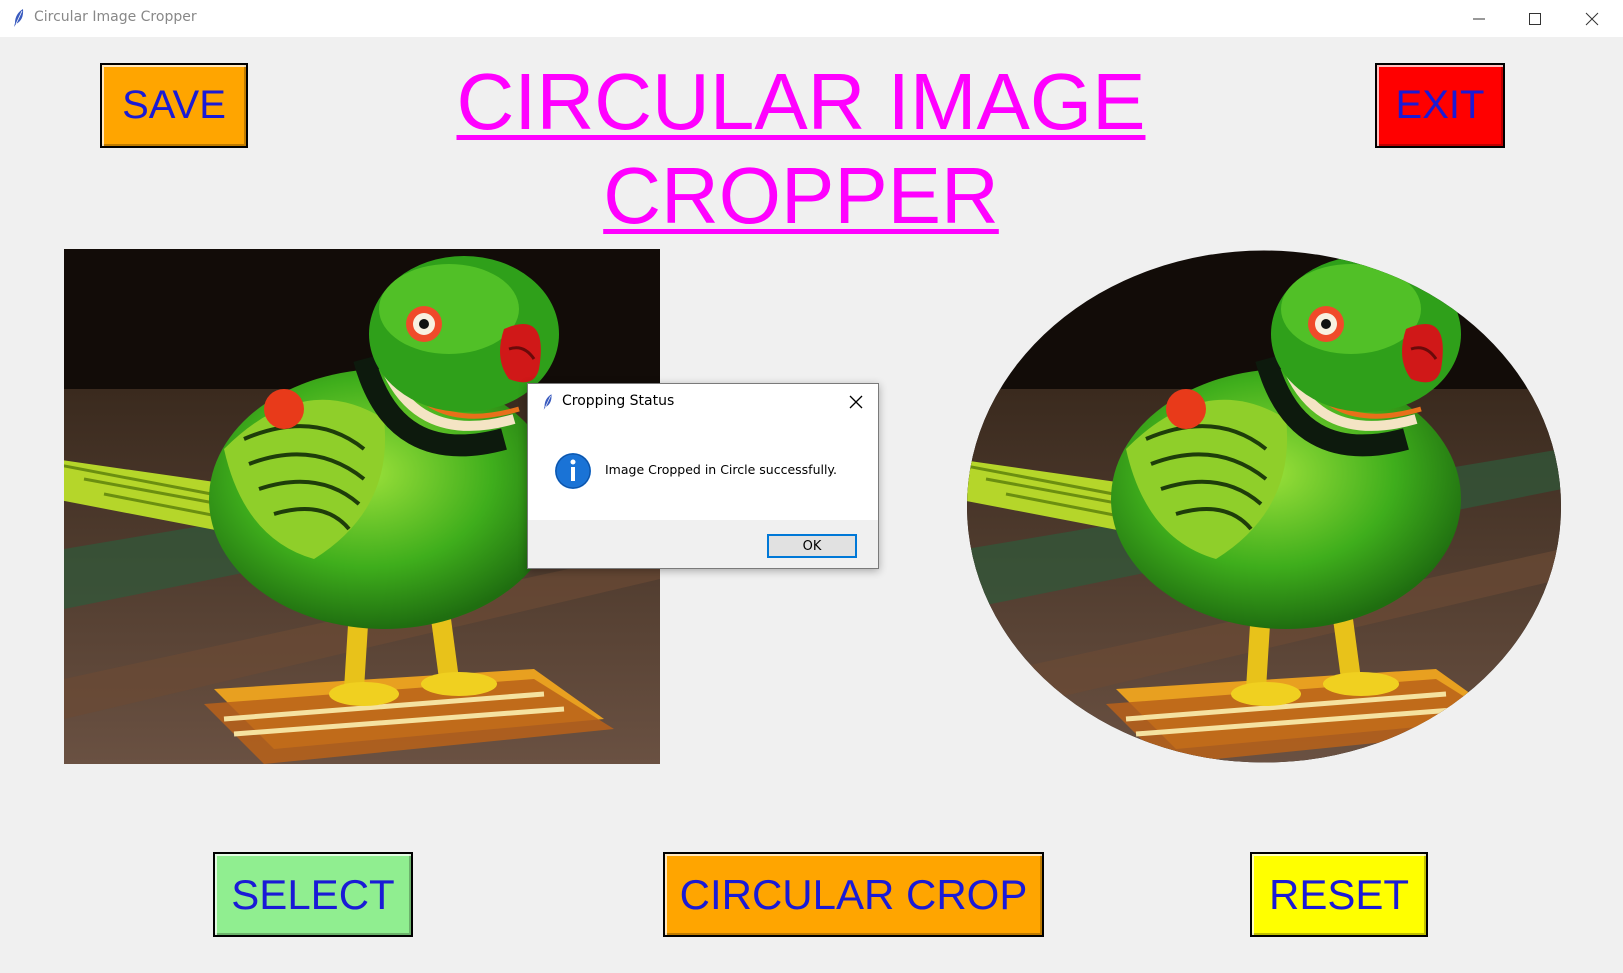  I want to click on maximize-icon, so click(1535, 19).